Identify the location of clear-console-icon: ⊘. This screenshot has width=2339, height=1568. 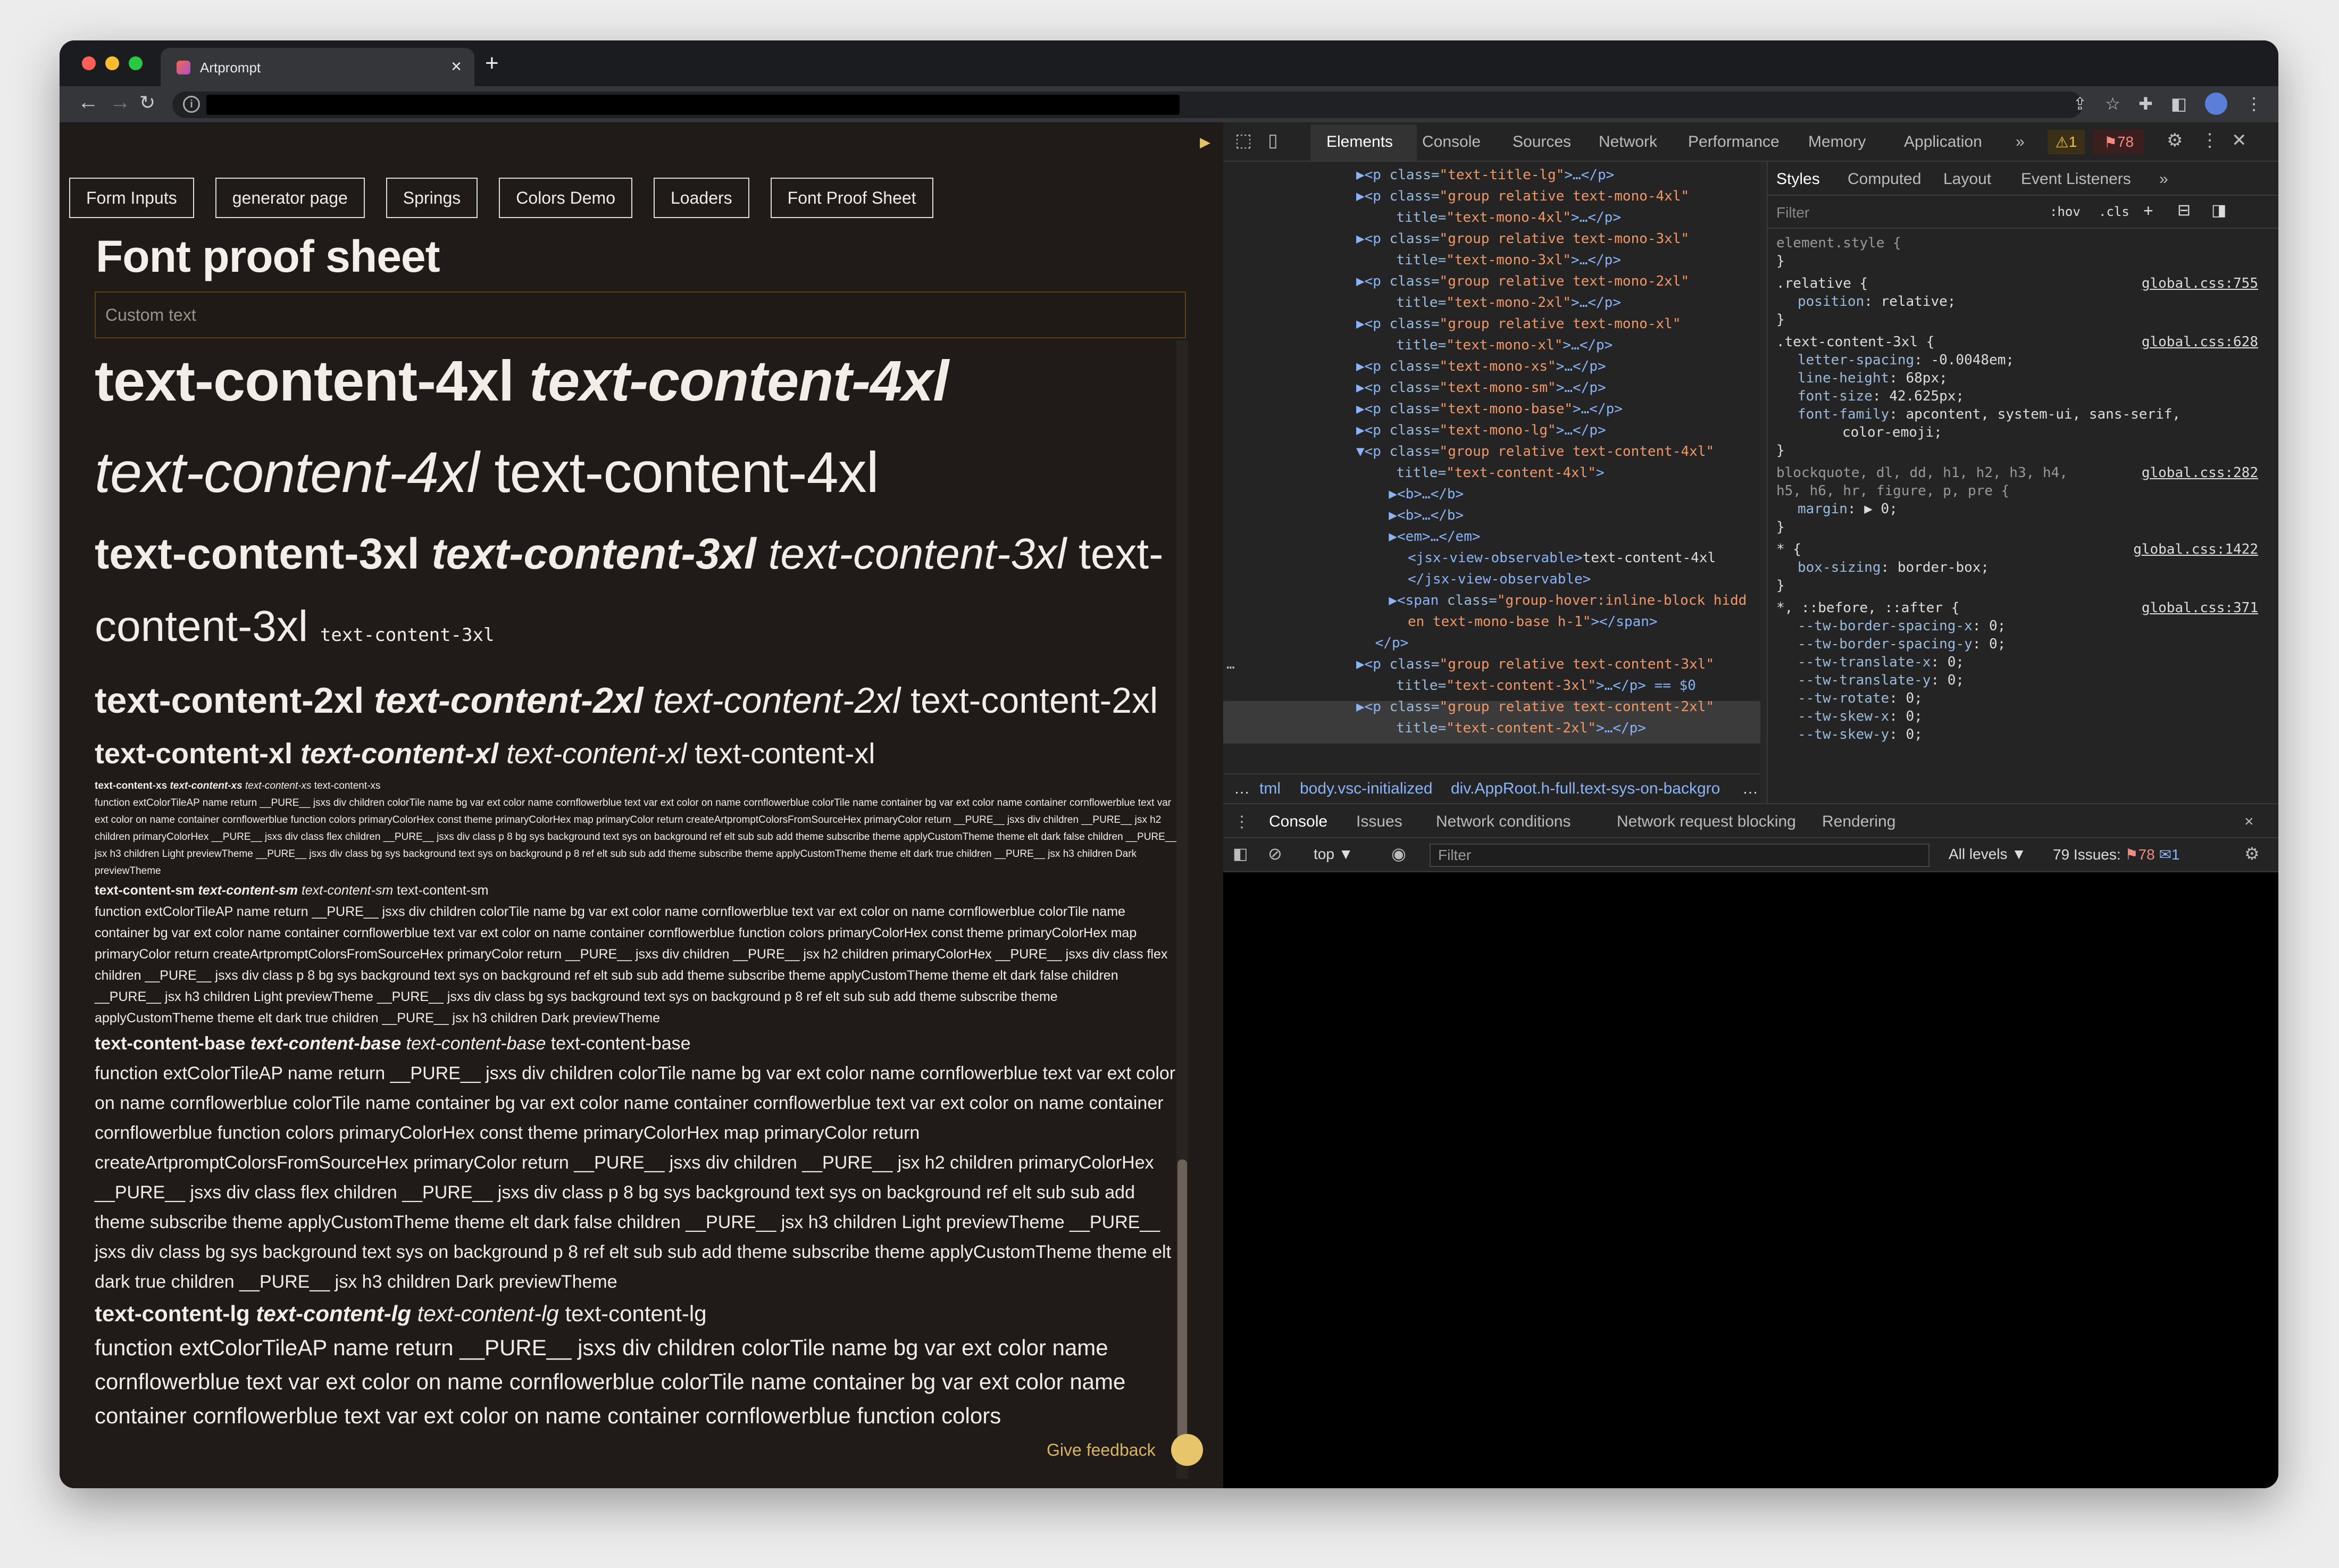
(1275, 854).